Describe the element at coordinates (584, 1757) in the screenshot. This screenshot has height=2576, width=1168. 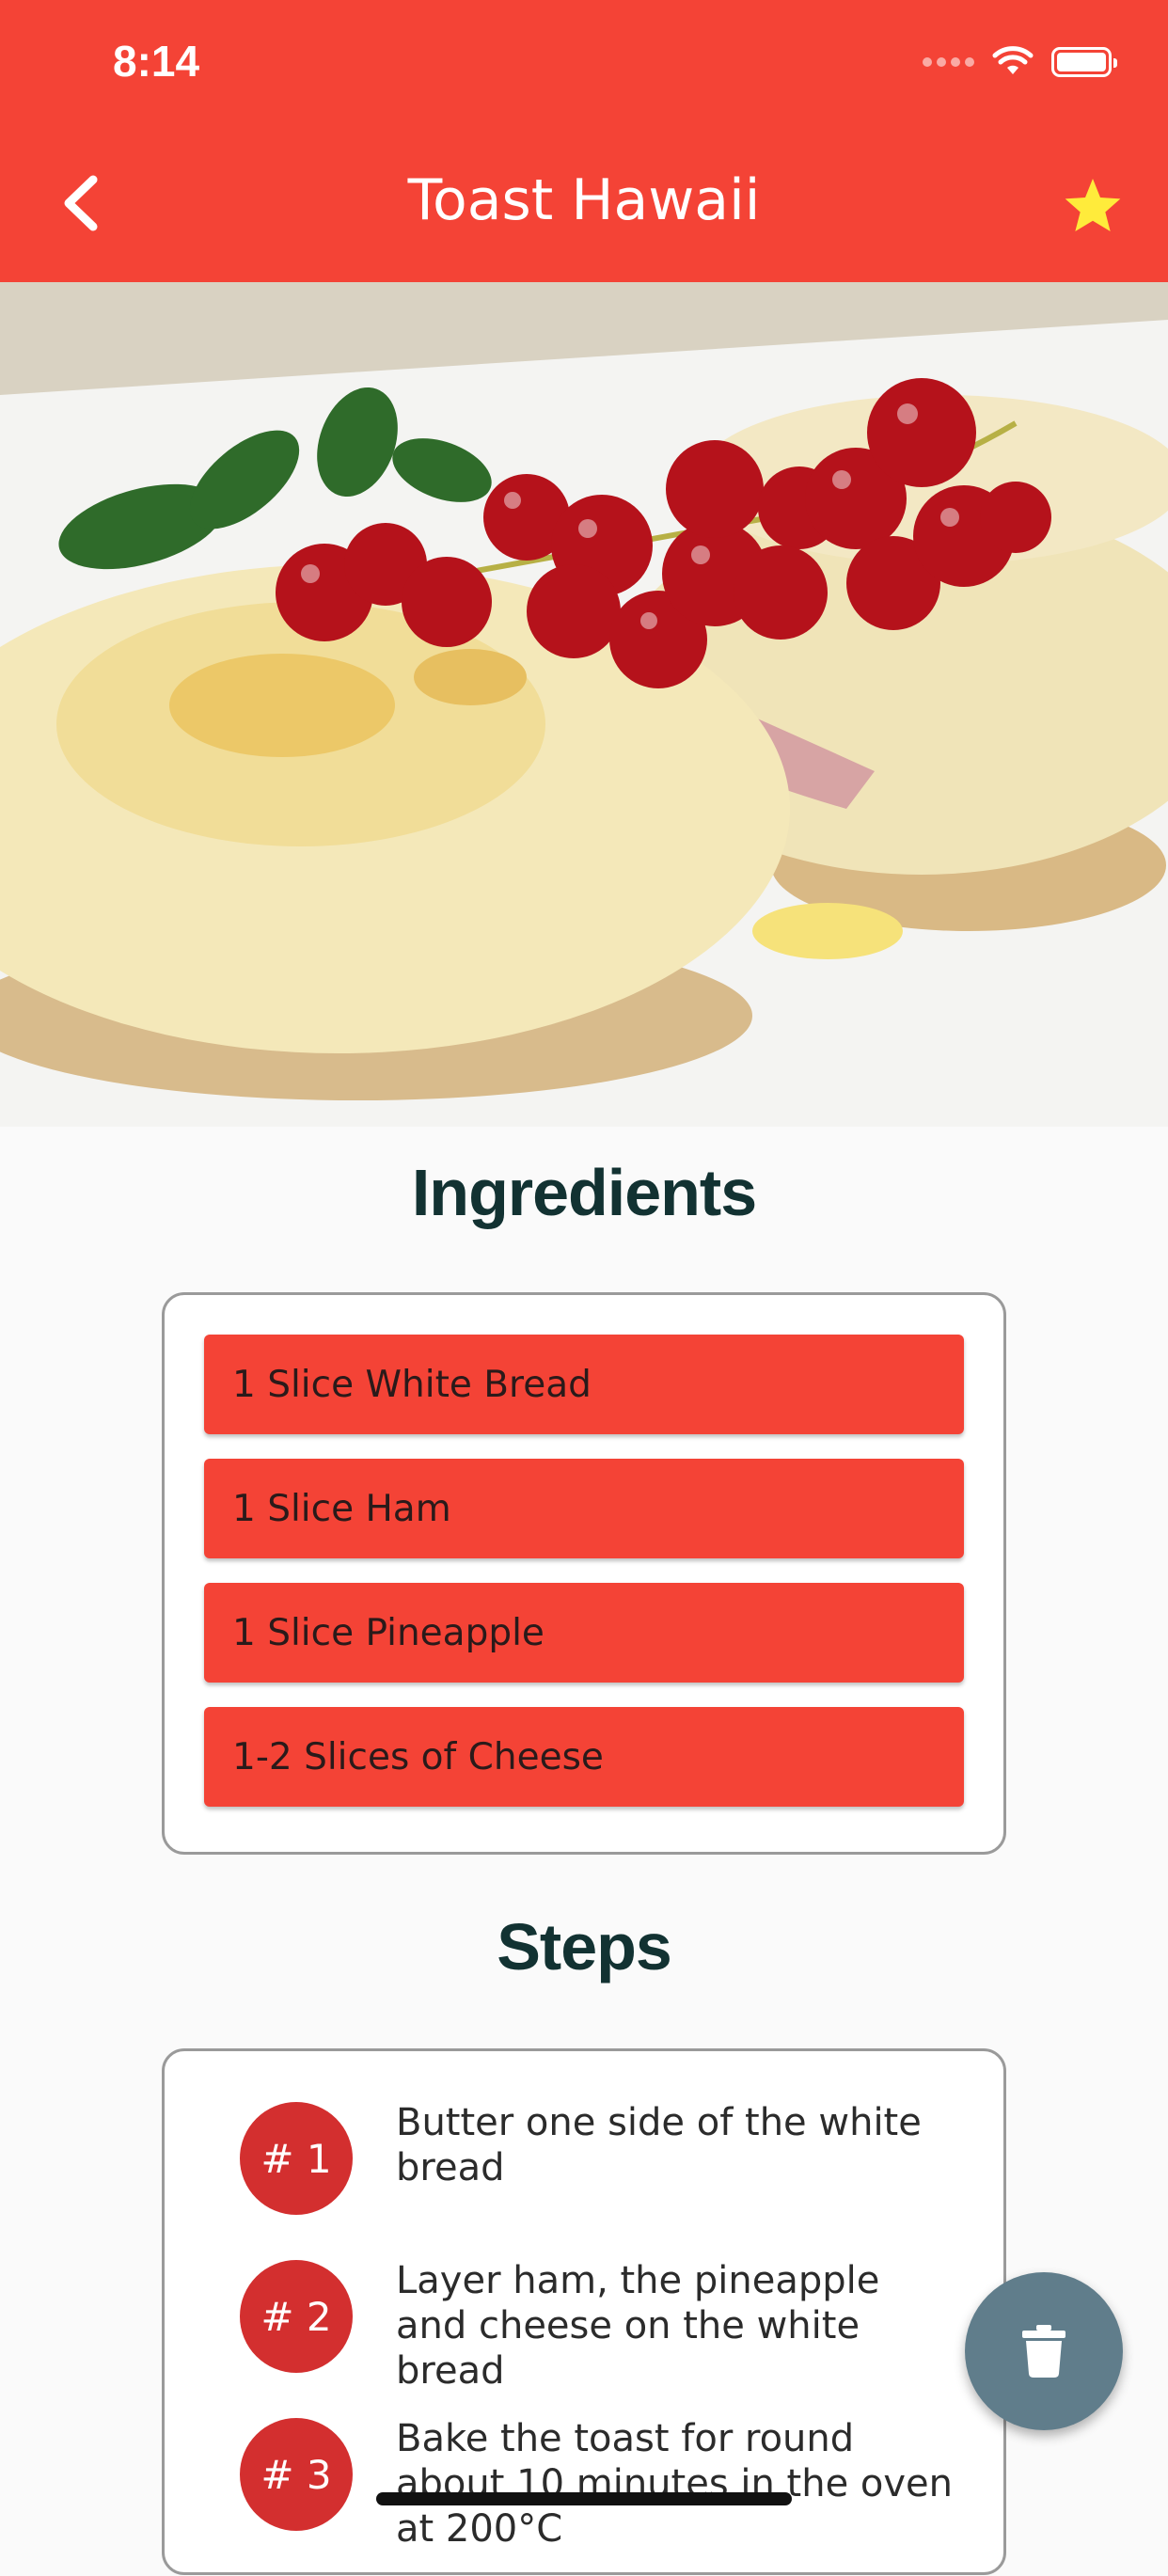
I see `ingredient-item: 1-2 Slices of Cheese` at that location.